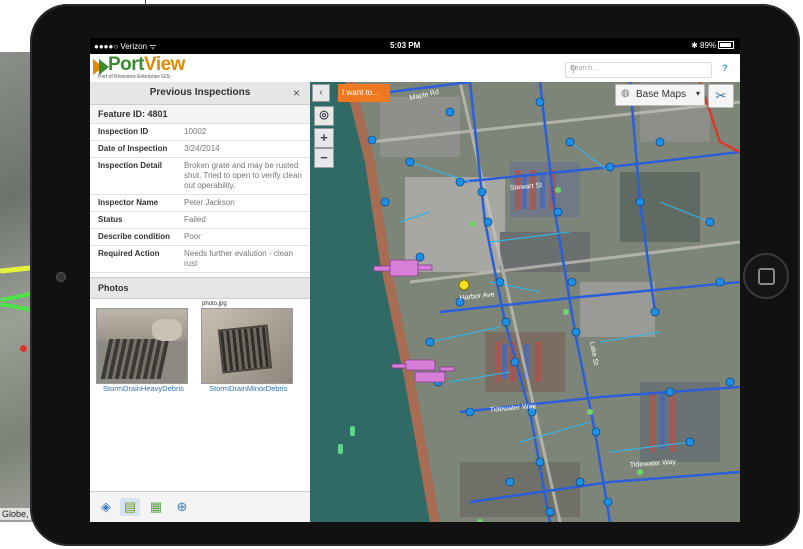  Describe the element at coordinates (23, 348) in the screenshot. I see `background-marker` at that location.